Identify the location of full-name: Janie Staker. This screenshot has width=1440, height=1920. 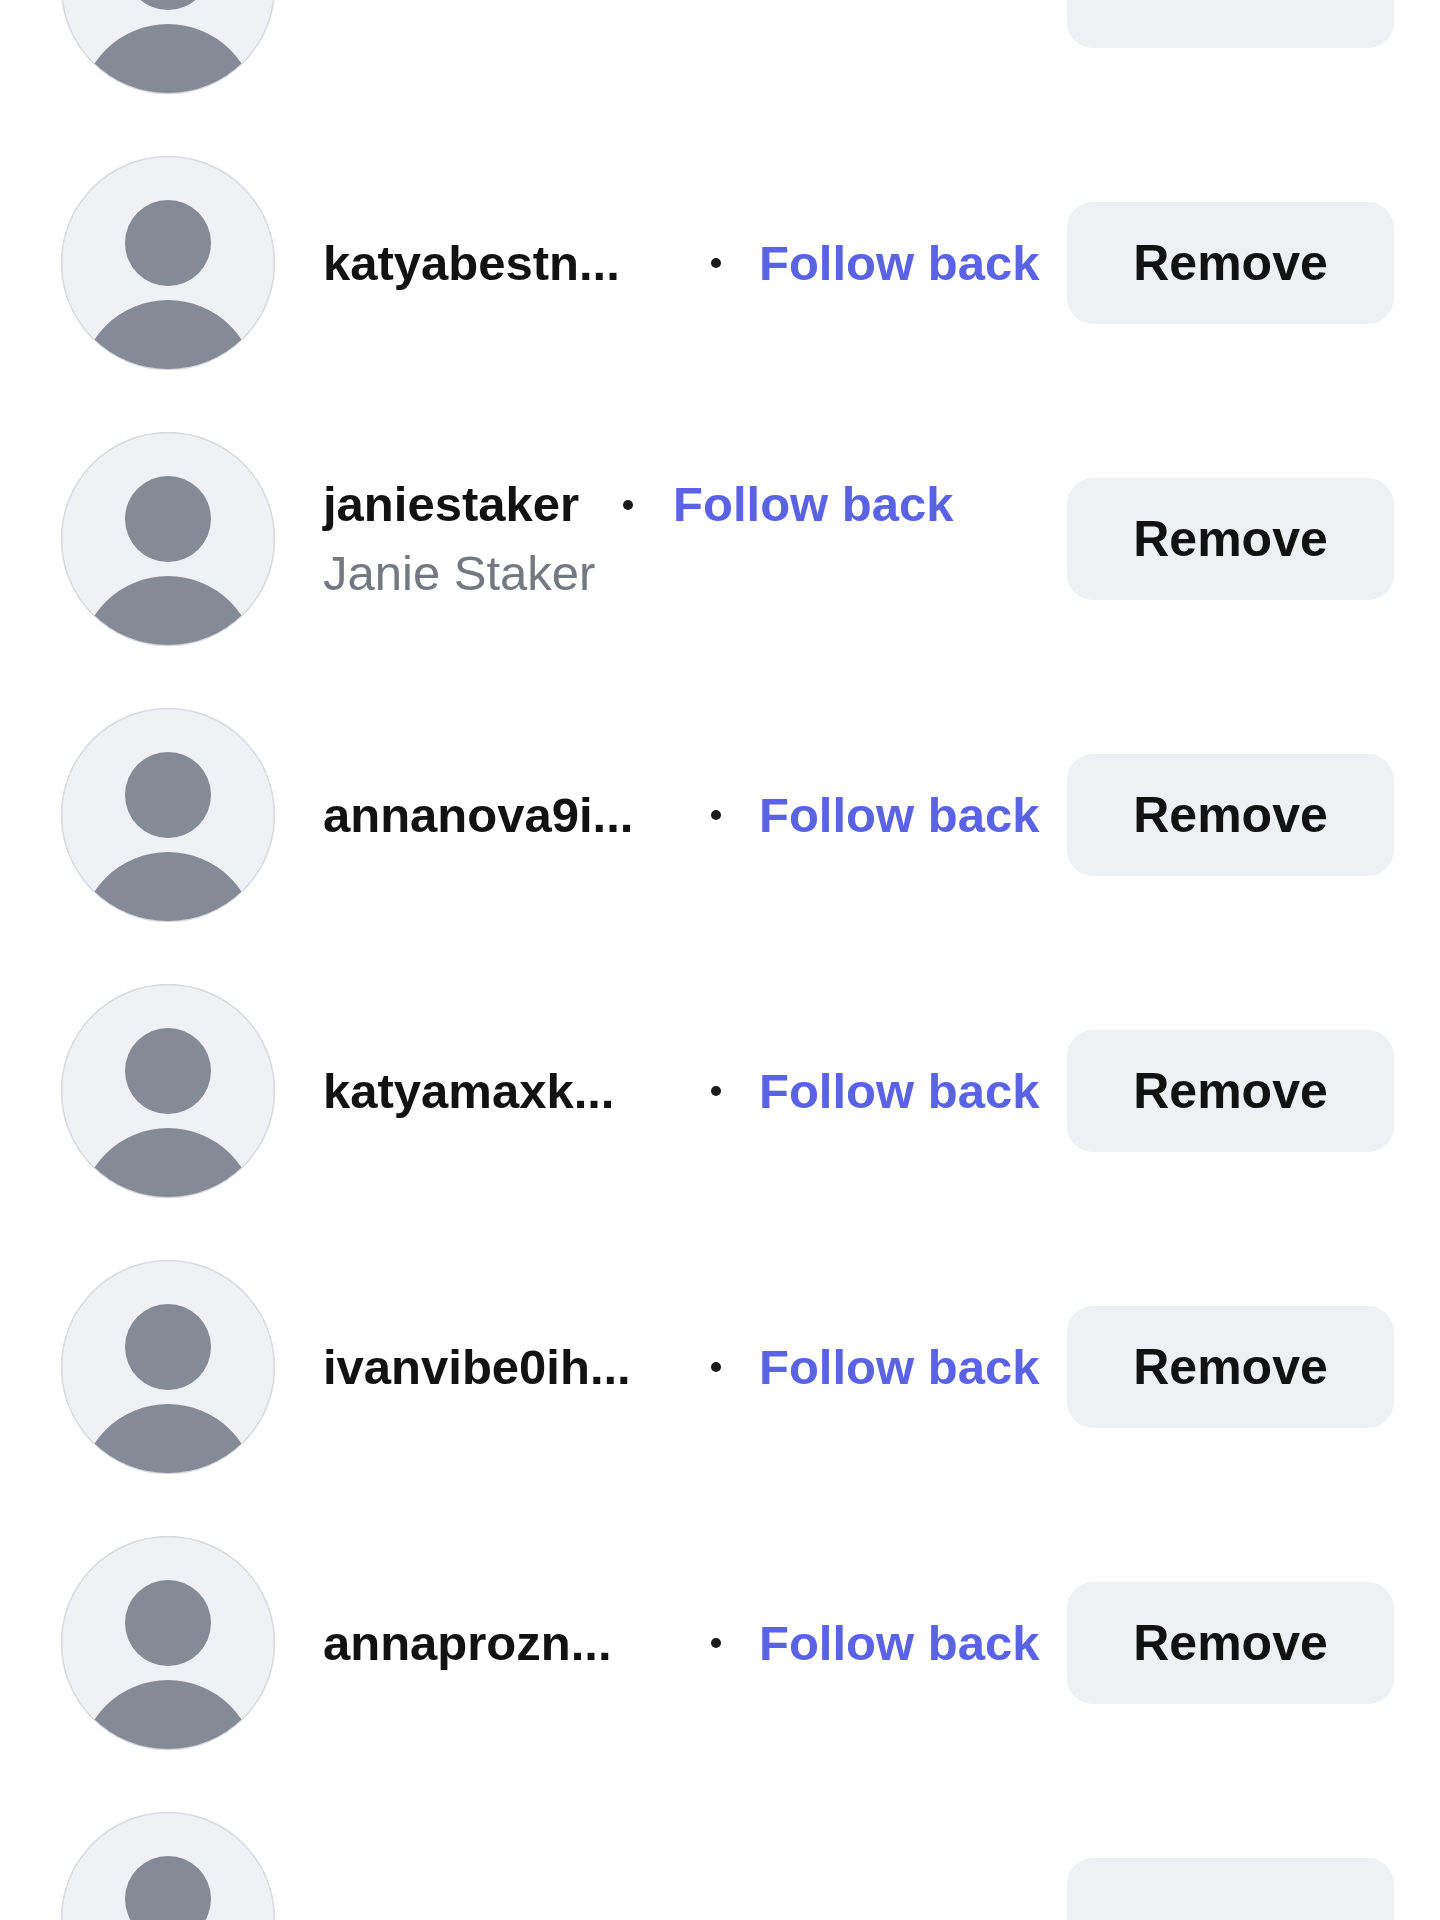
(459, 573).